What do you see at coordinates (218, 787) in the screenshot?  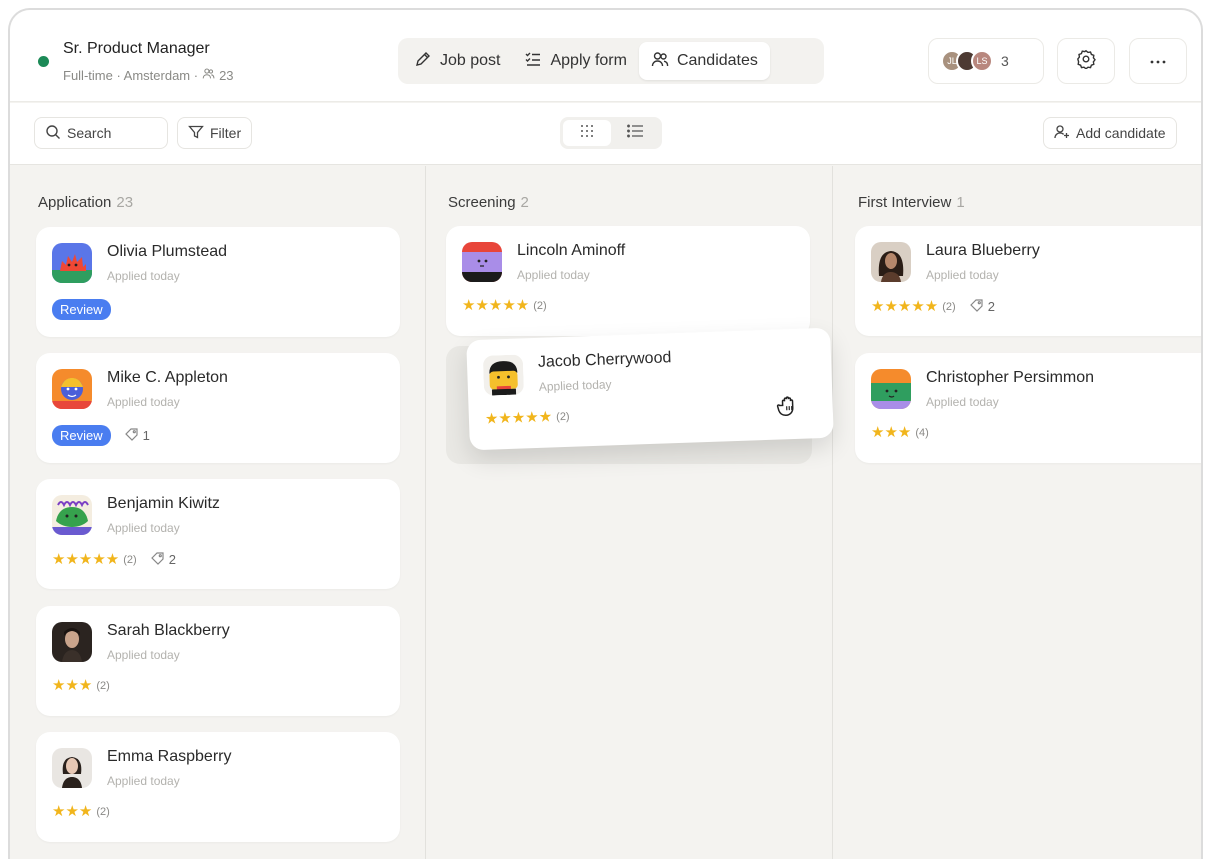 I see `candidate-card-emma: Emma Raspberry Applied today ★★★ (2)` at bounding box center [218, 787].